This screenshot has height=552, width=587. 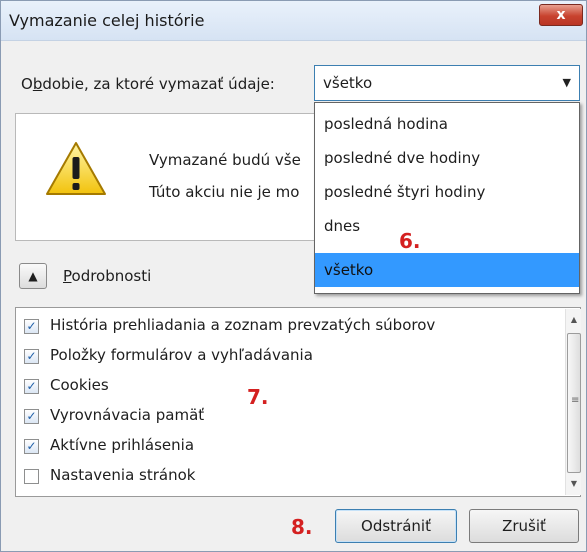 What do you see at coordinates (396, 526) in the screenshot?
I see `delete-button: Odstrániť` at bounding box center [396, 526].